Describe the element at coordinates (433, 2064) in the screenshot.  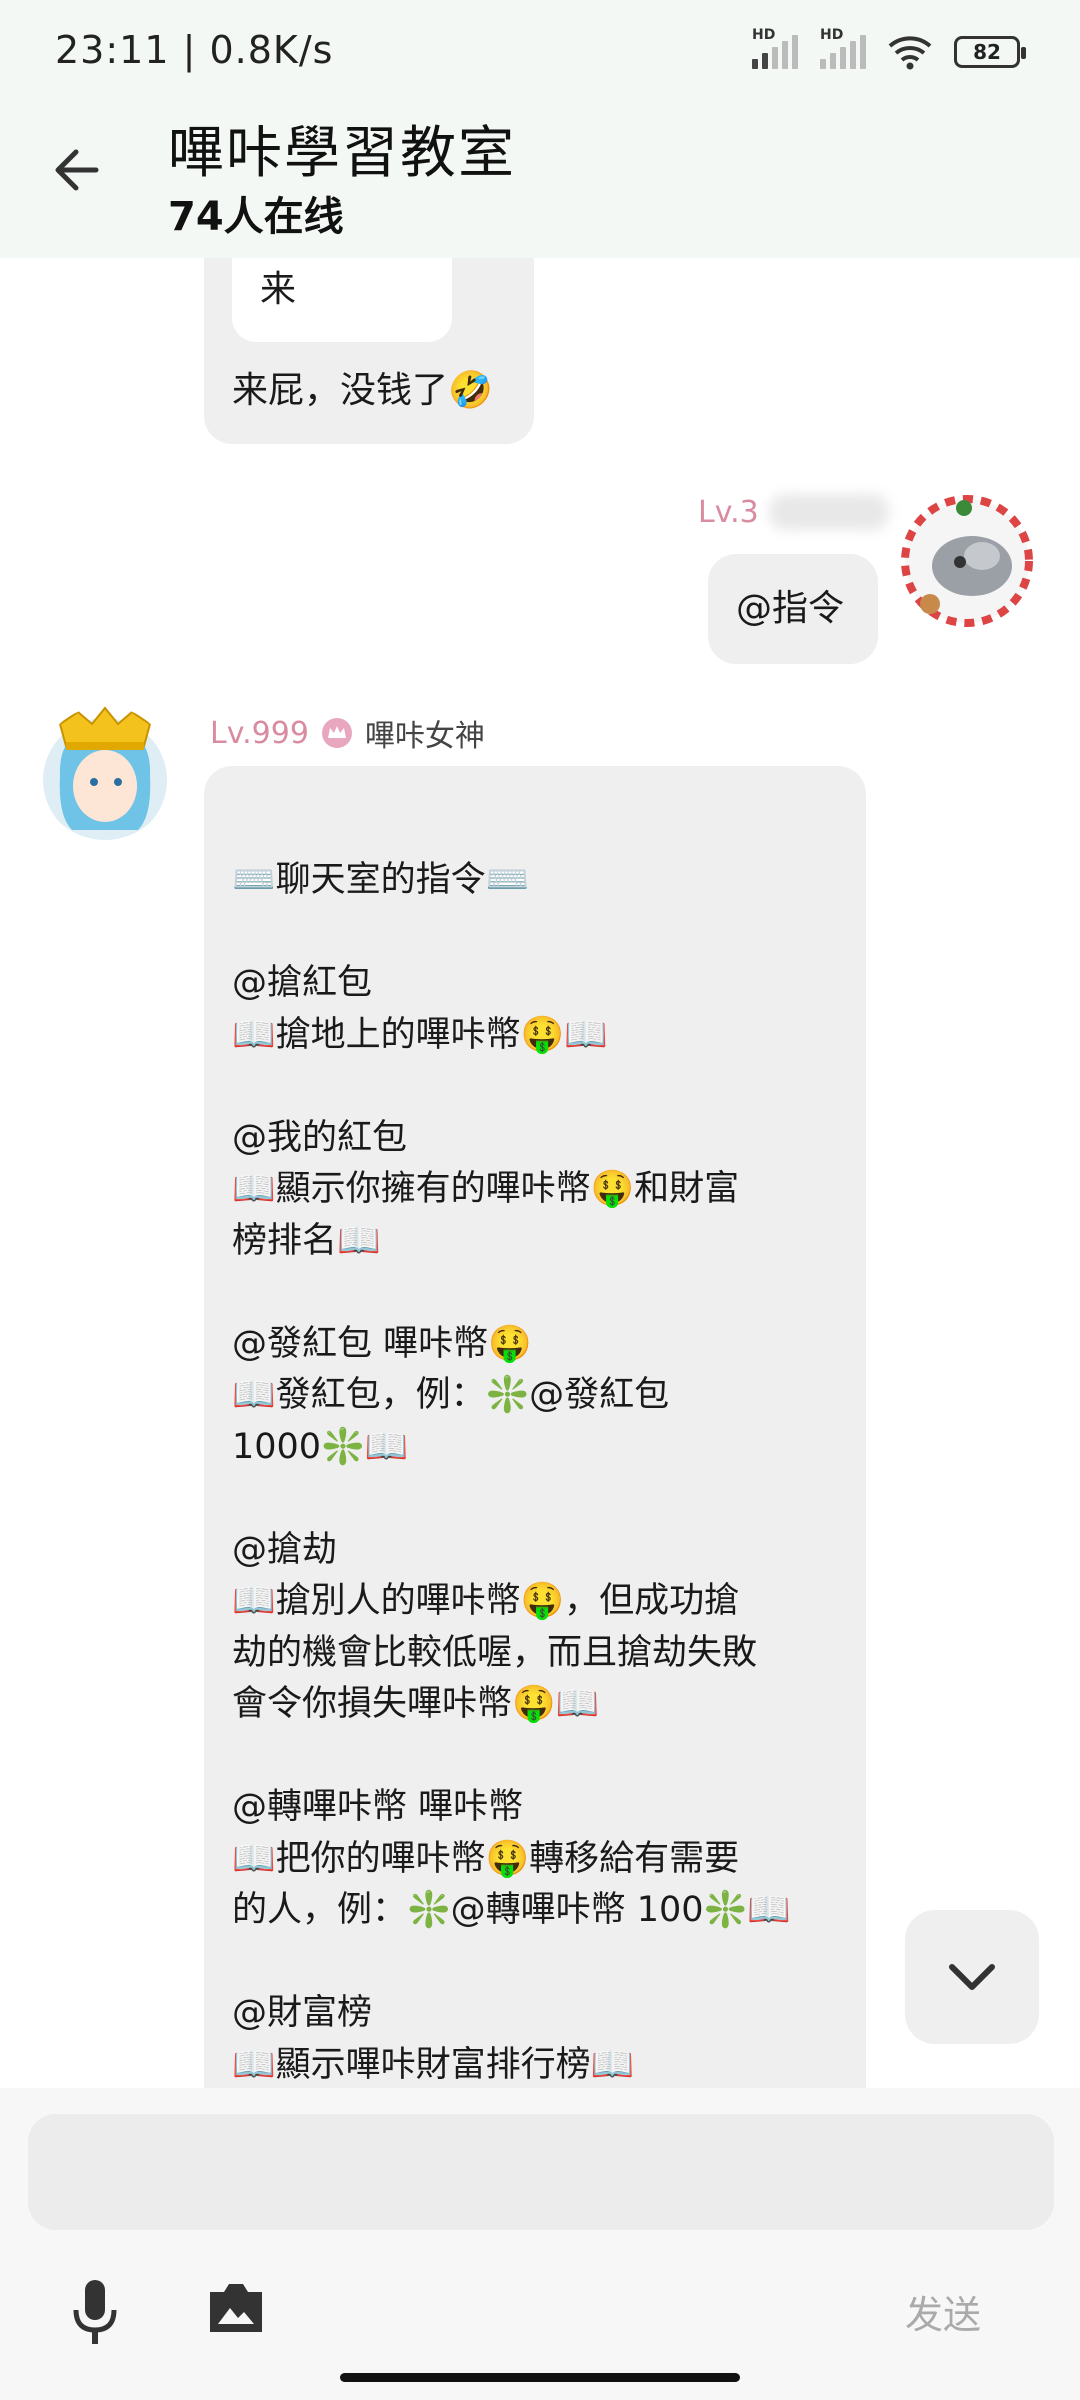
I see `command-line: 📖顯示嗶咔財富排行榜📖` at that location.